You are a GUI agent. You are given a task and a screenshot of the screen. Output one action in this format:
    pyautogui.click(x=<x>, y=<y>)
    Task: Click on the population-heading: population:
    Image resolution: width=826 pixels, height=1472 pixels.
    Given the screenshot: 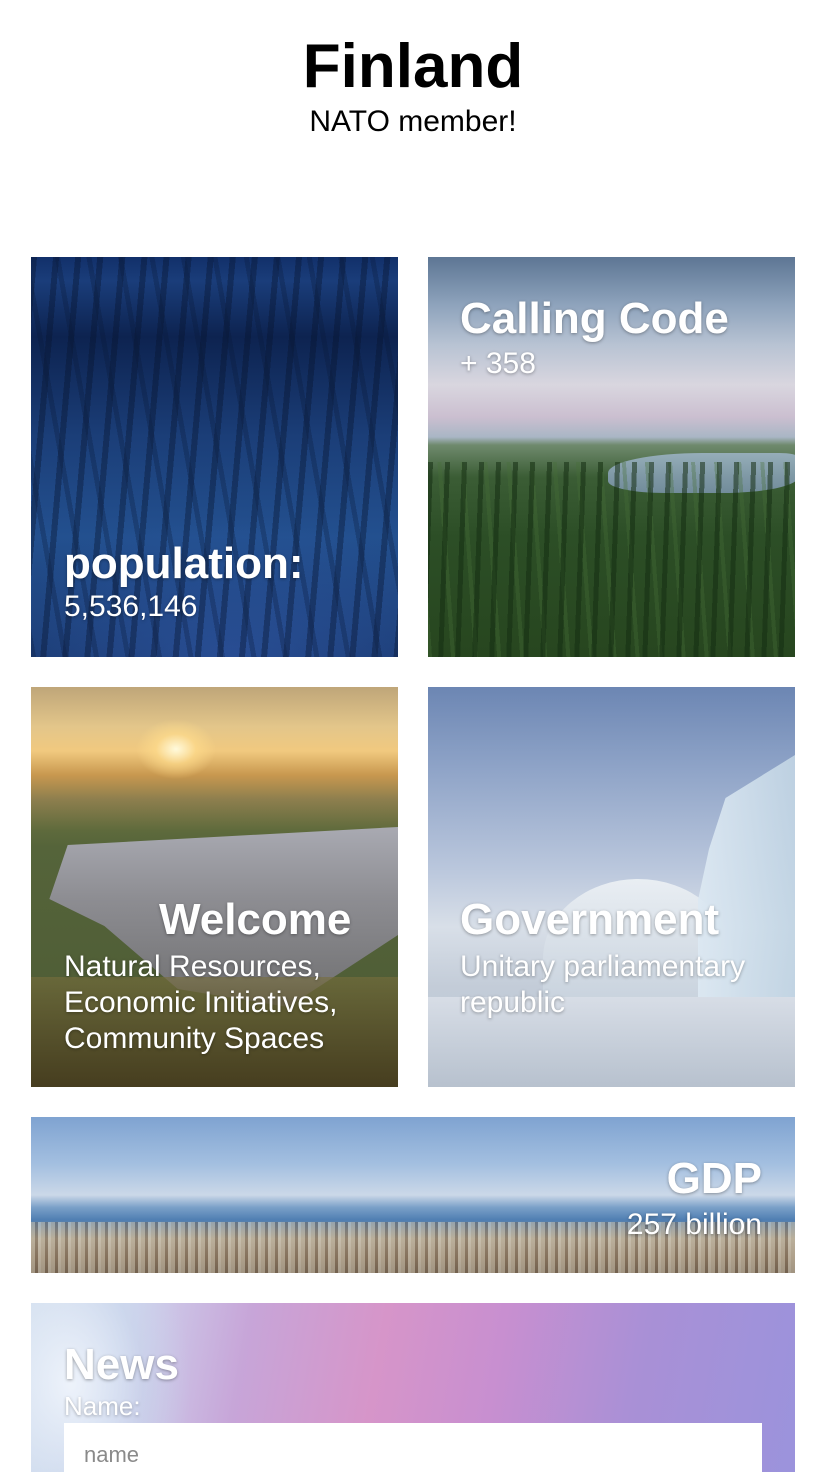 What is the action you would take?
    pyautogui.click(x=184, y=563)
    